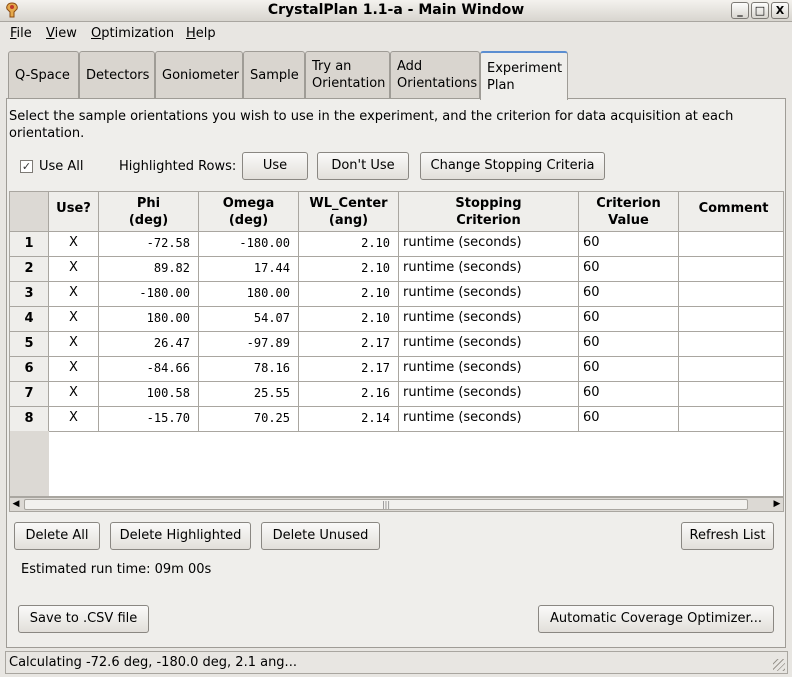  I want to click on resize-grip-icon, so click(779, 665).